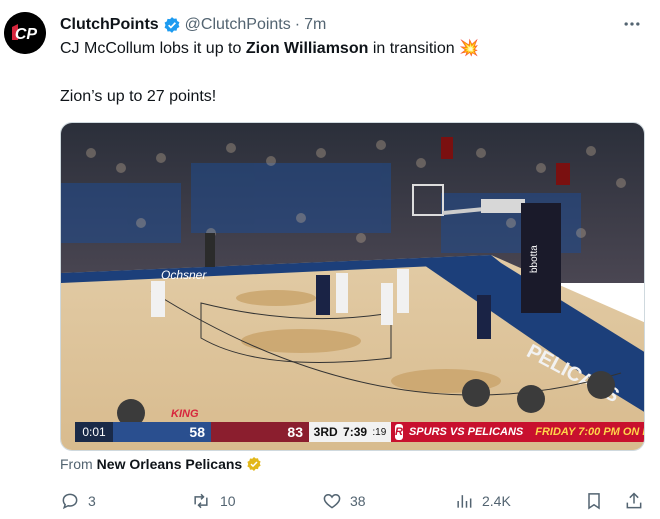  What do you see at coordinates (355, 432) in the screenshot?
I see `scoreboard-game-clock: 7:39` at bounding box center [355, 432].